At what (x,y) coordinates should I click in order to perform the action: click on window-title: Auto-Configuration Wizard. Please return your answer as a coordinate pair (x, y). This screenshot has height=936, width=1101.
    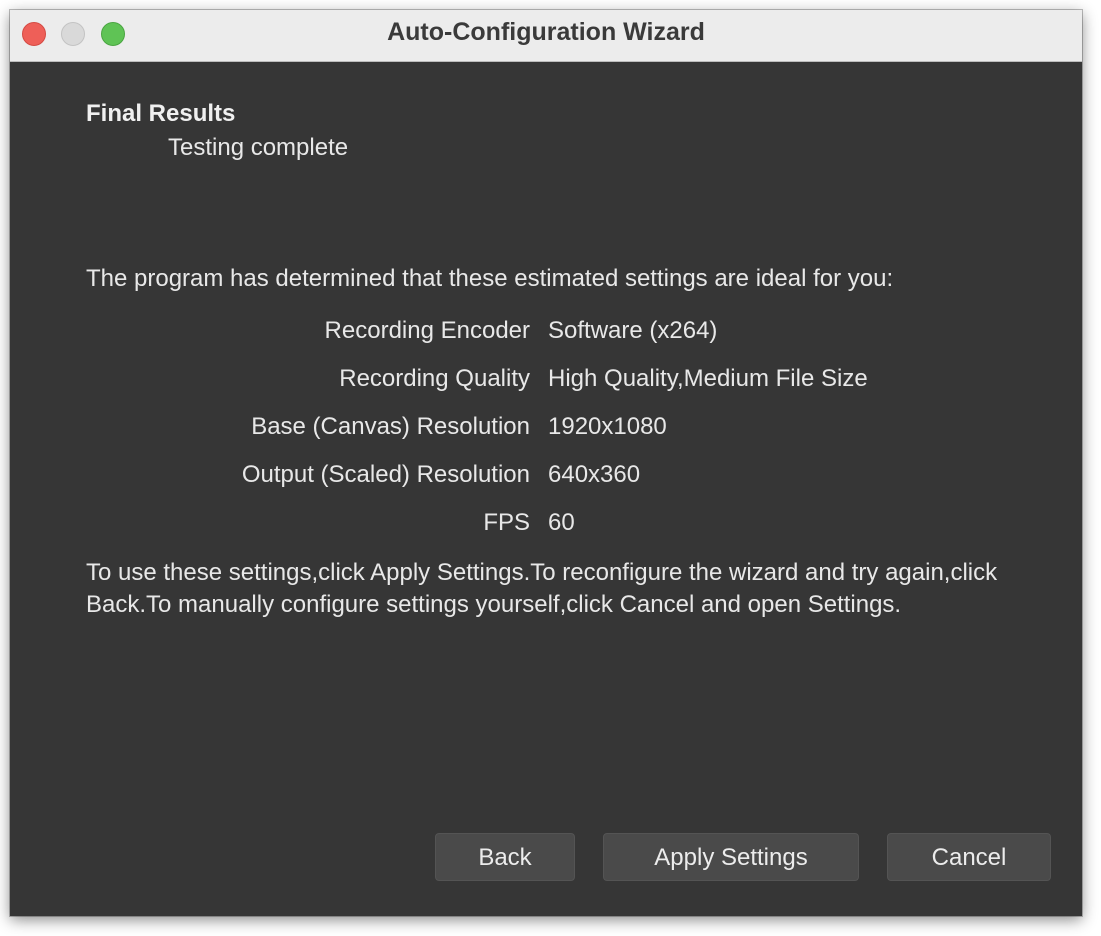
    Looking at the image, I should click on (546, 32).